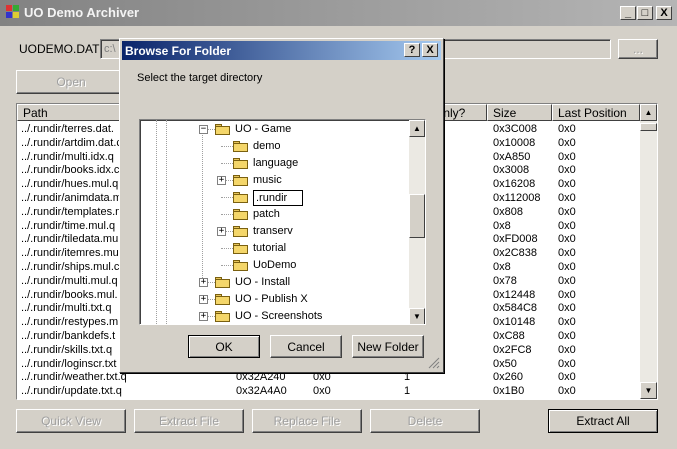 The image size is (677, 449). Describe the element at coordinates (71, 82) in the screenshot. I see `open-button: Open` at that location.